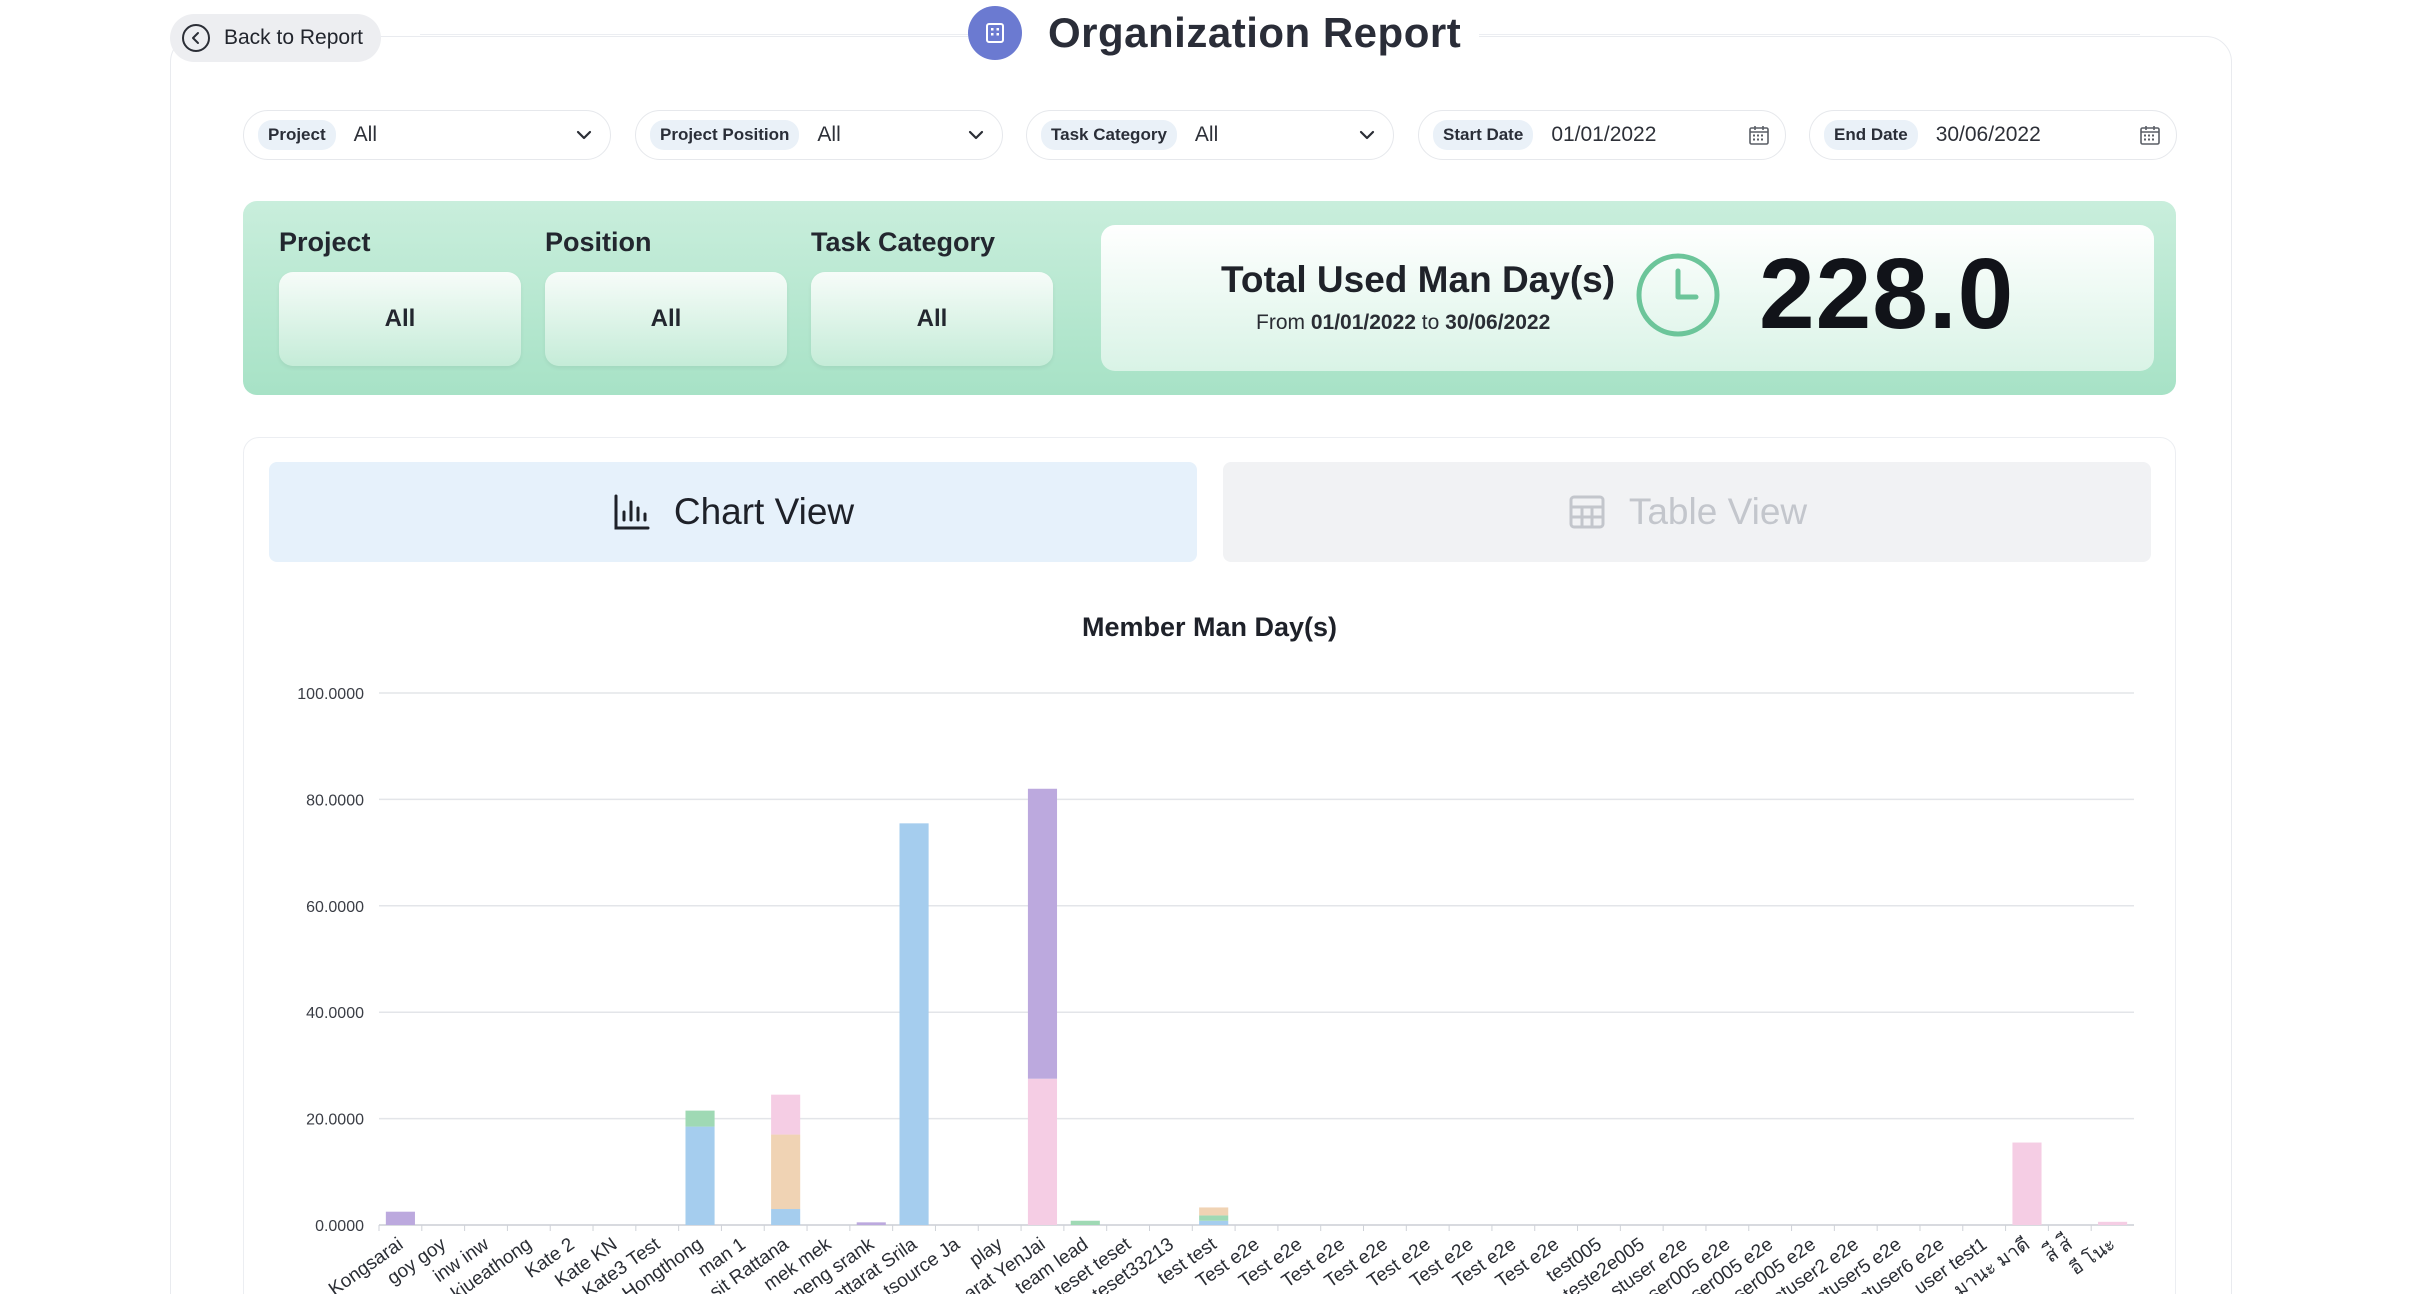 The width and height of the screenshot is (2412, 1294). I want to click on clock-icon, so click(1678, 295).